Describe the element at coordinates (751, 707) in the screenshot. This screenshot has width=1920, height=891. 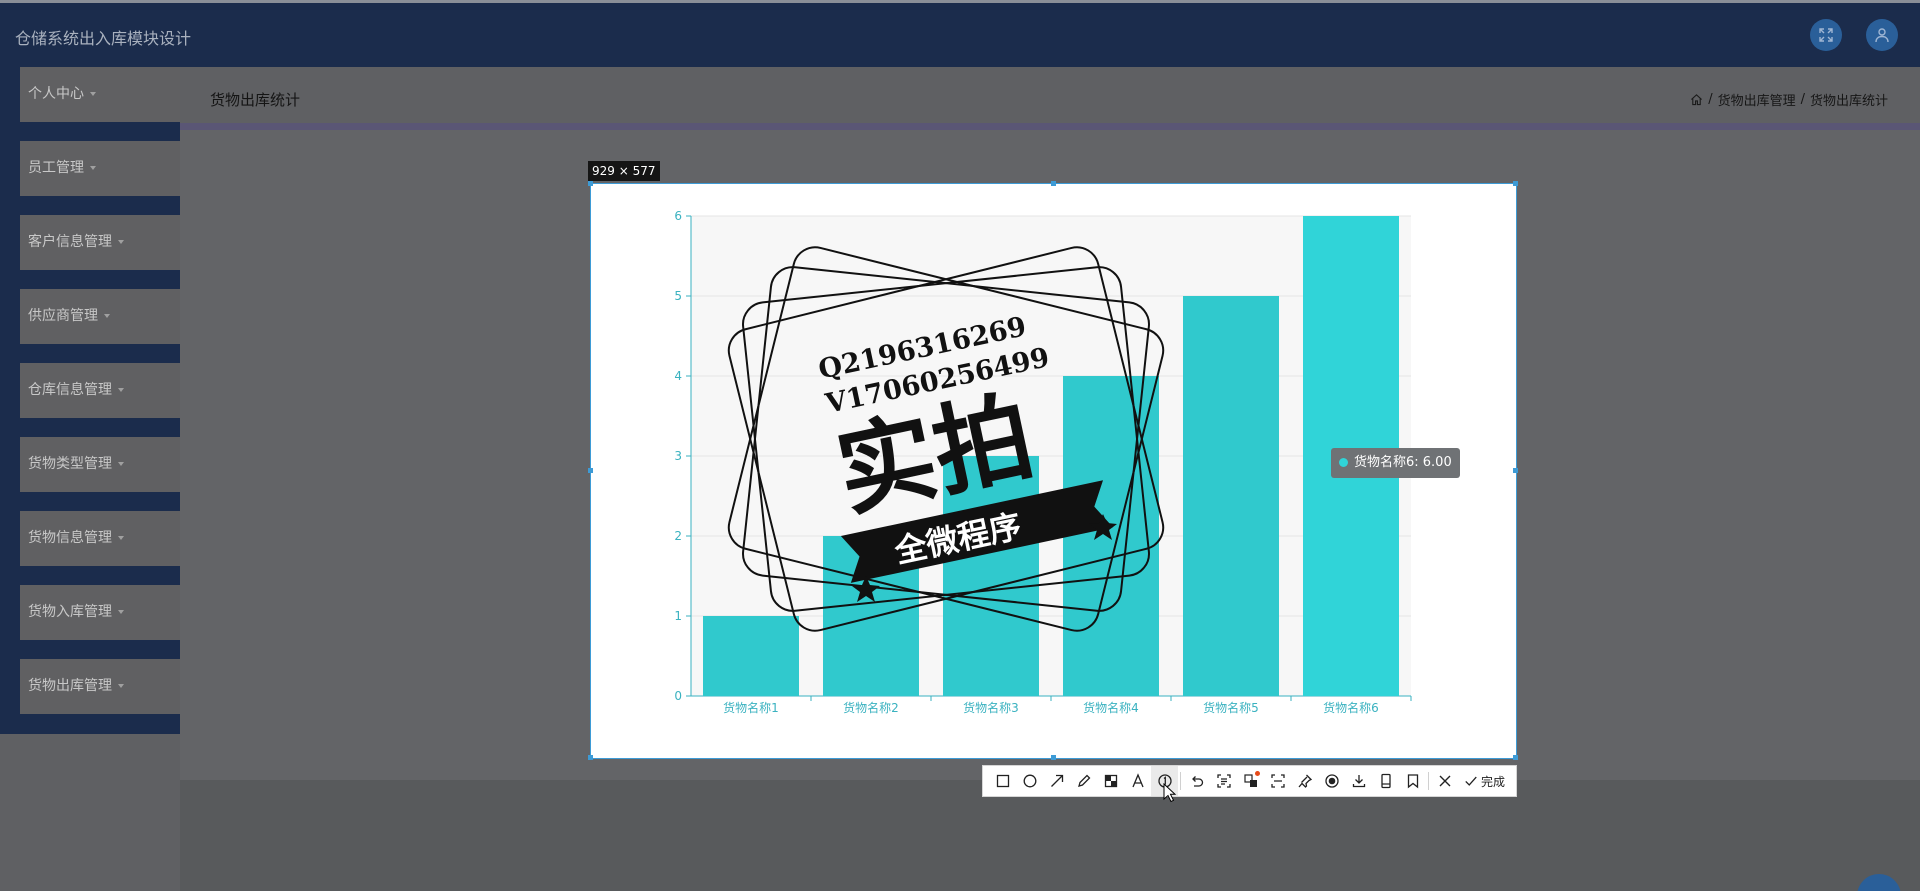
I see `x-tick-label: 货物名称1` at that location.